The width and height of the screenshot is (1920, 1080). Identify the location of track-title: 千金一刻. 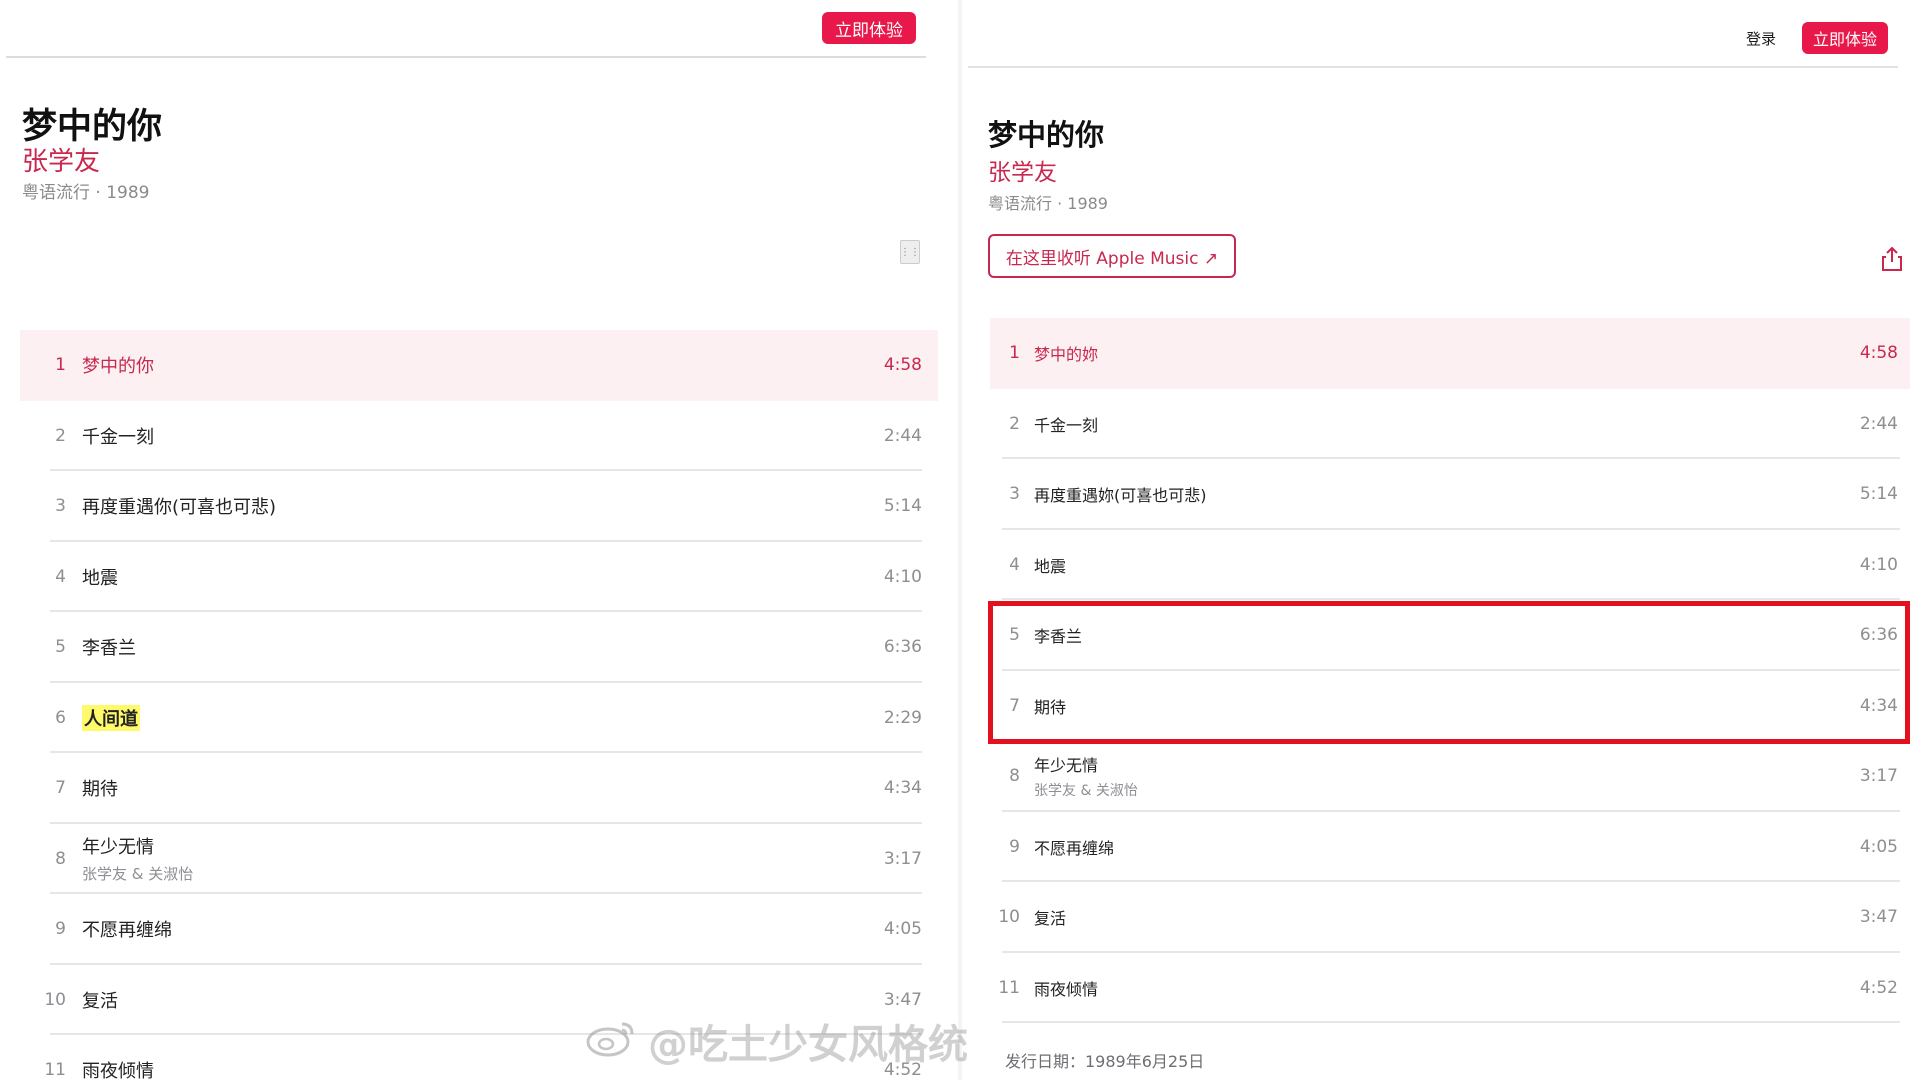
(118, 437).